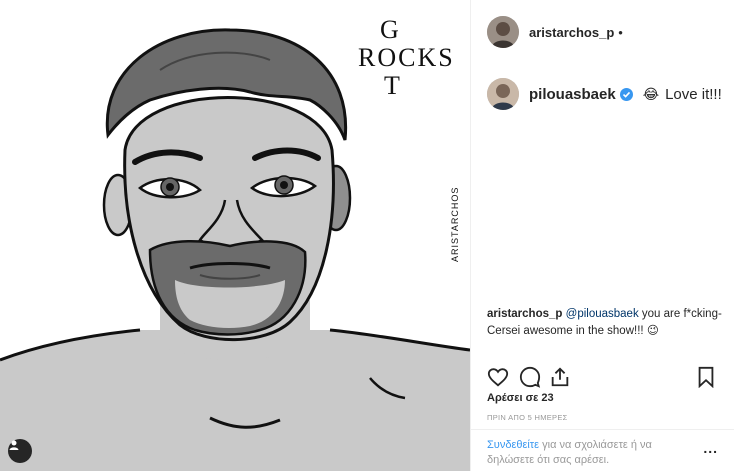 This screenshot has width=734, height=471. I want to click on top-comment: pilouasbaek 😂 Love it!!!, so click(604, 94).